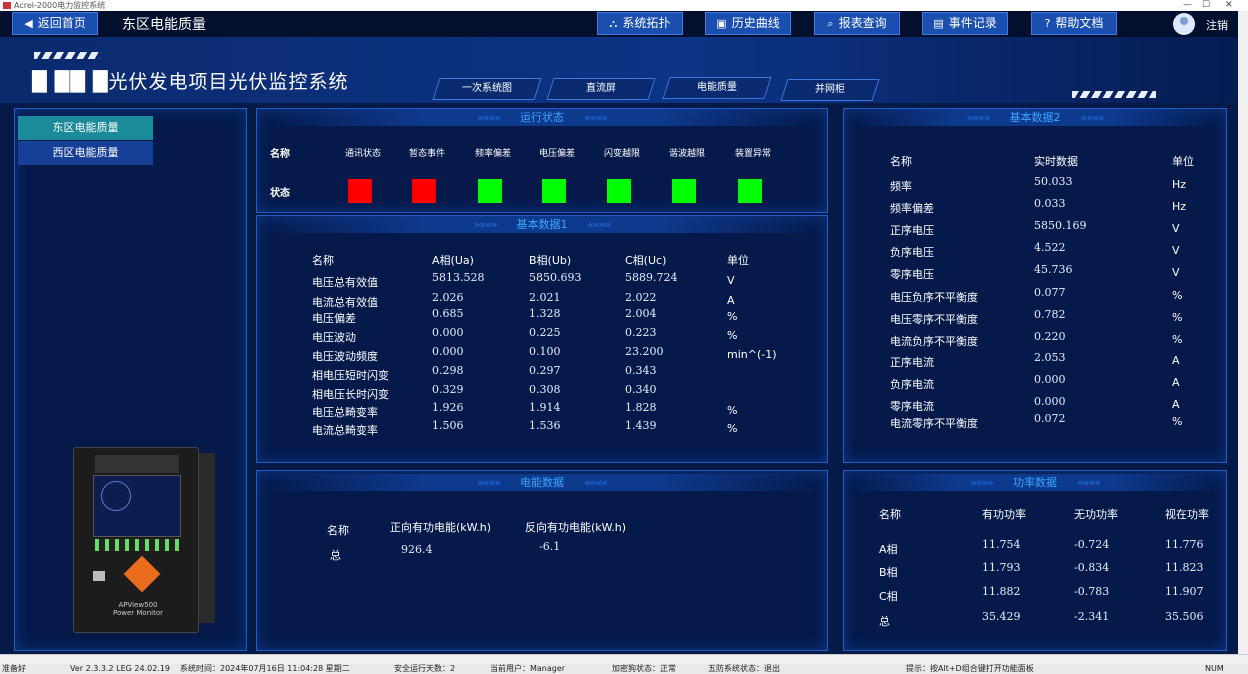 Image resolution: width=1248 pixels, height=674 pixels. Describe the element at coordinates (1092, 591) in the screenshot. I see `power-cell: -0.783` at that location.